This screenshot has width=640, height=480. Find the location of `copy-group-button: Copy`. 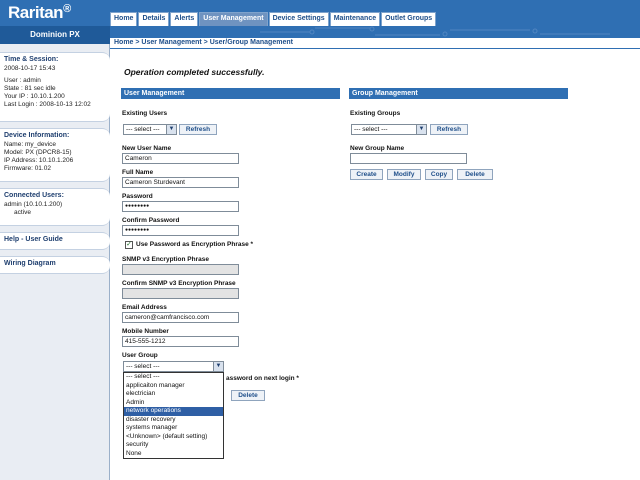

copy-group-button: Copy is located at coordinates (439, 174).